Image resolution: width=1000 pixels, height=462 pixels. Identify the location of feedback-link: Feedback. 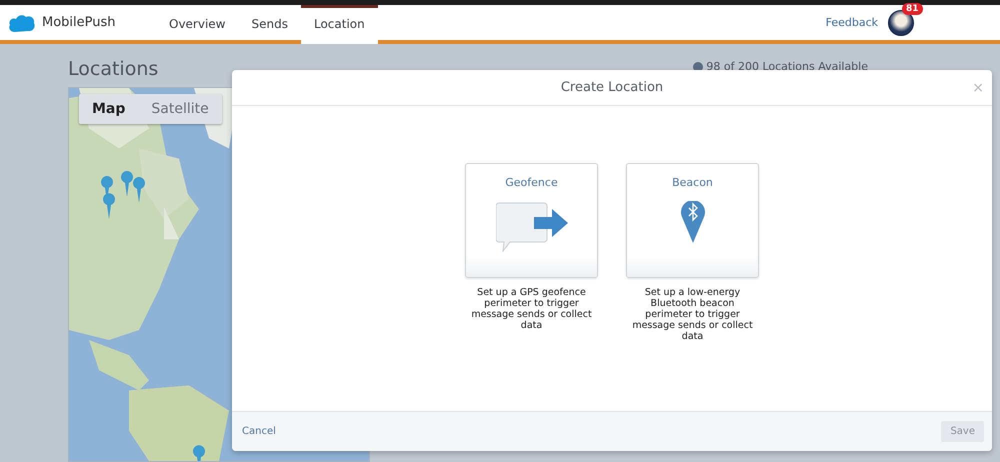
(852, 22).